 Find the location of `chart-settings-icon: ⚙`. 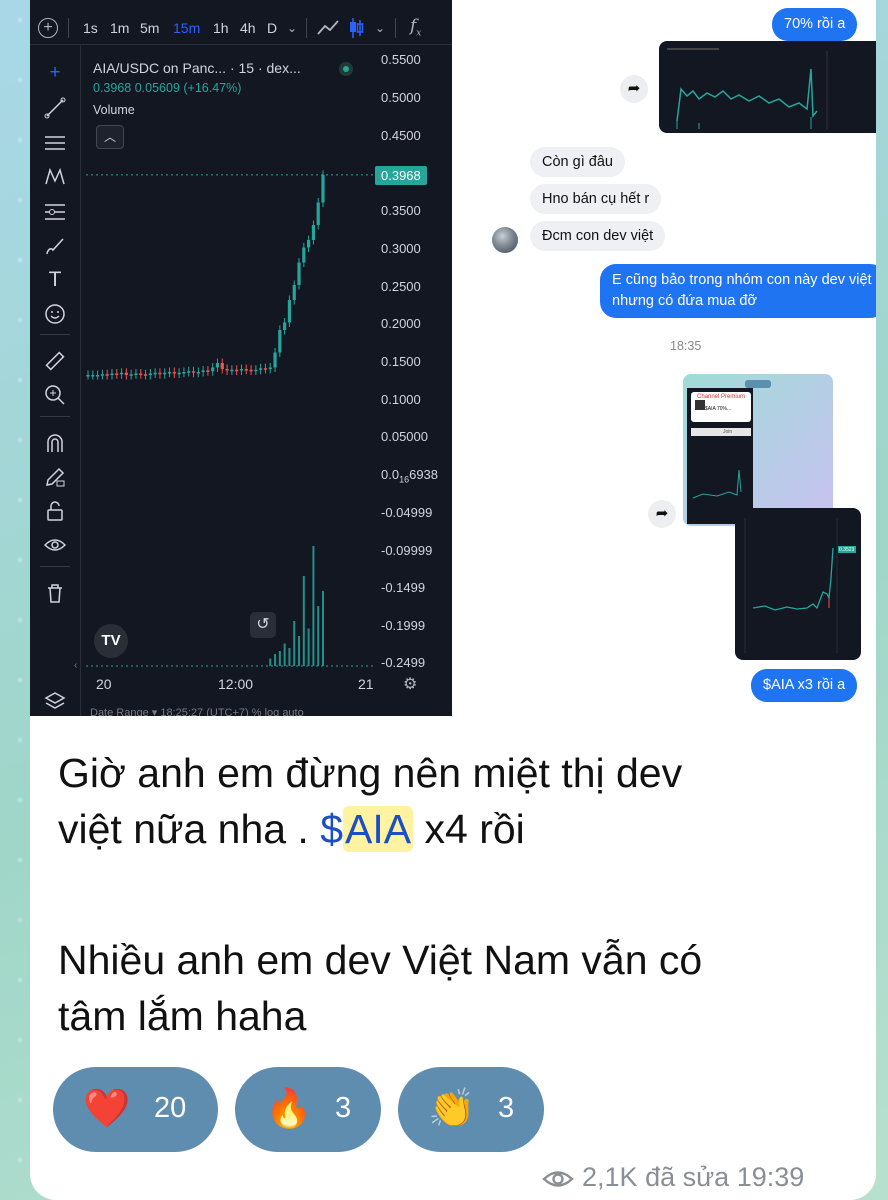

chart-settings-icon: ⚙ is located at coordinates (410, 684).